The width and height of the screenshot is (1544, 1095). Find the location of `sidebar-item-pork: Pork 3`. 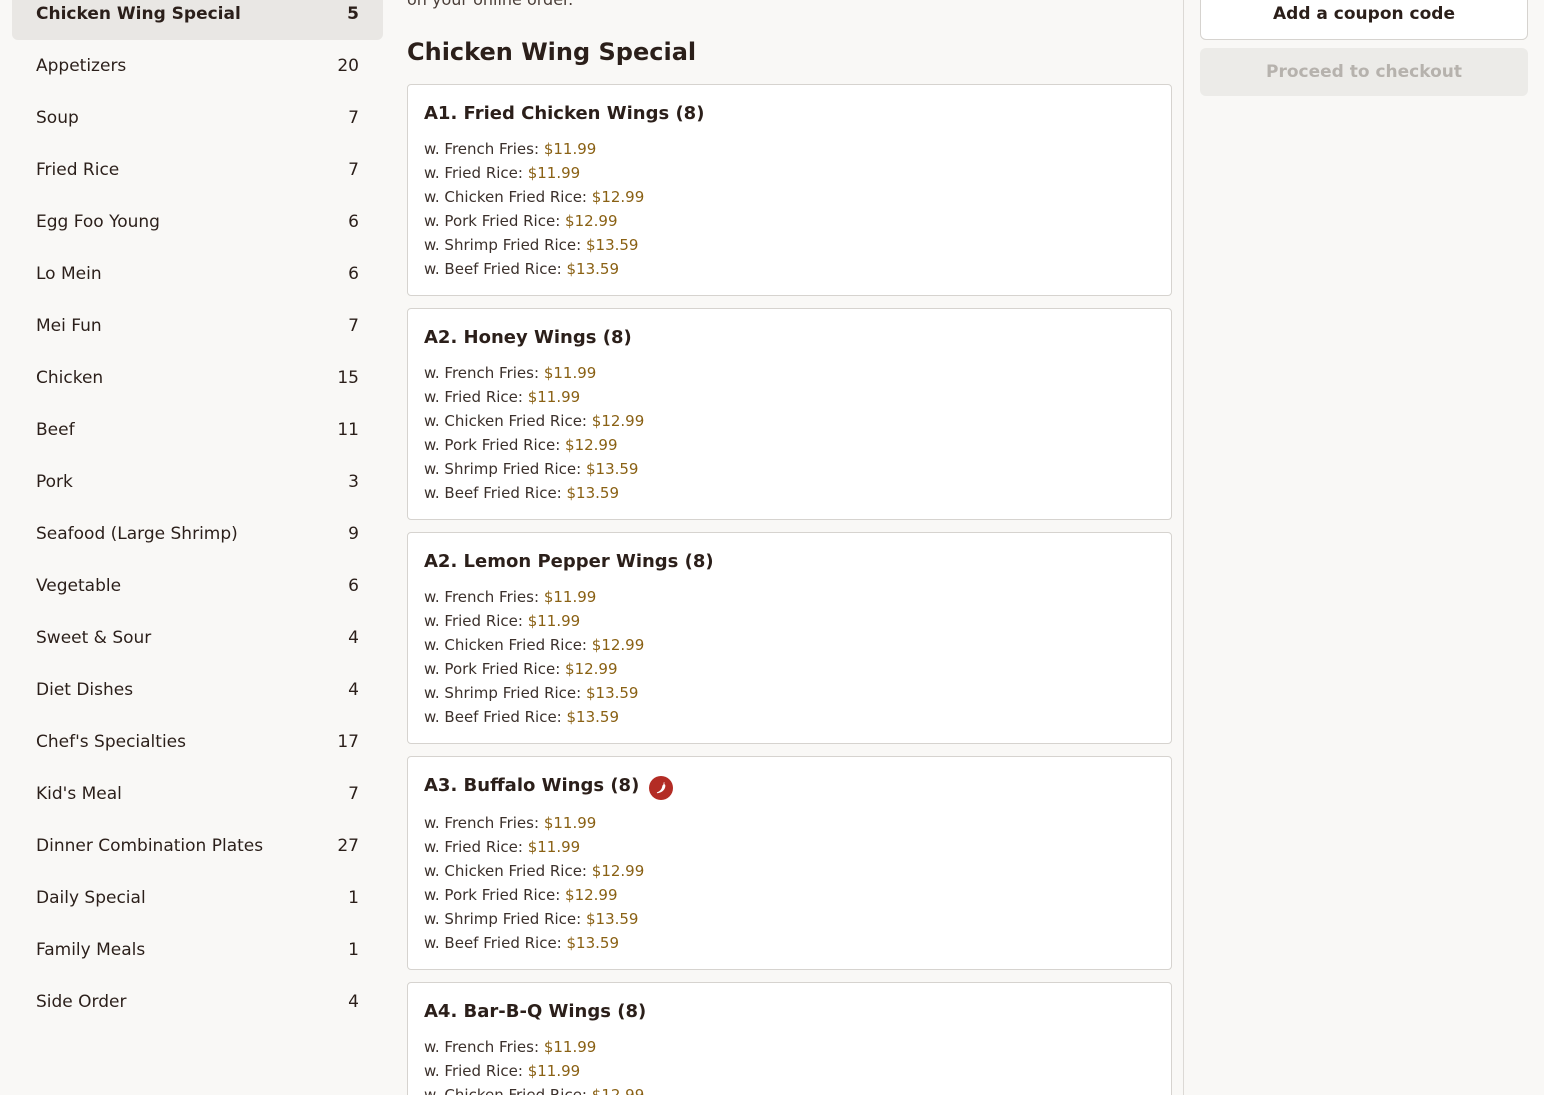

sidebar-item-pork: Pork 3 is located at coordinates (197, 482).